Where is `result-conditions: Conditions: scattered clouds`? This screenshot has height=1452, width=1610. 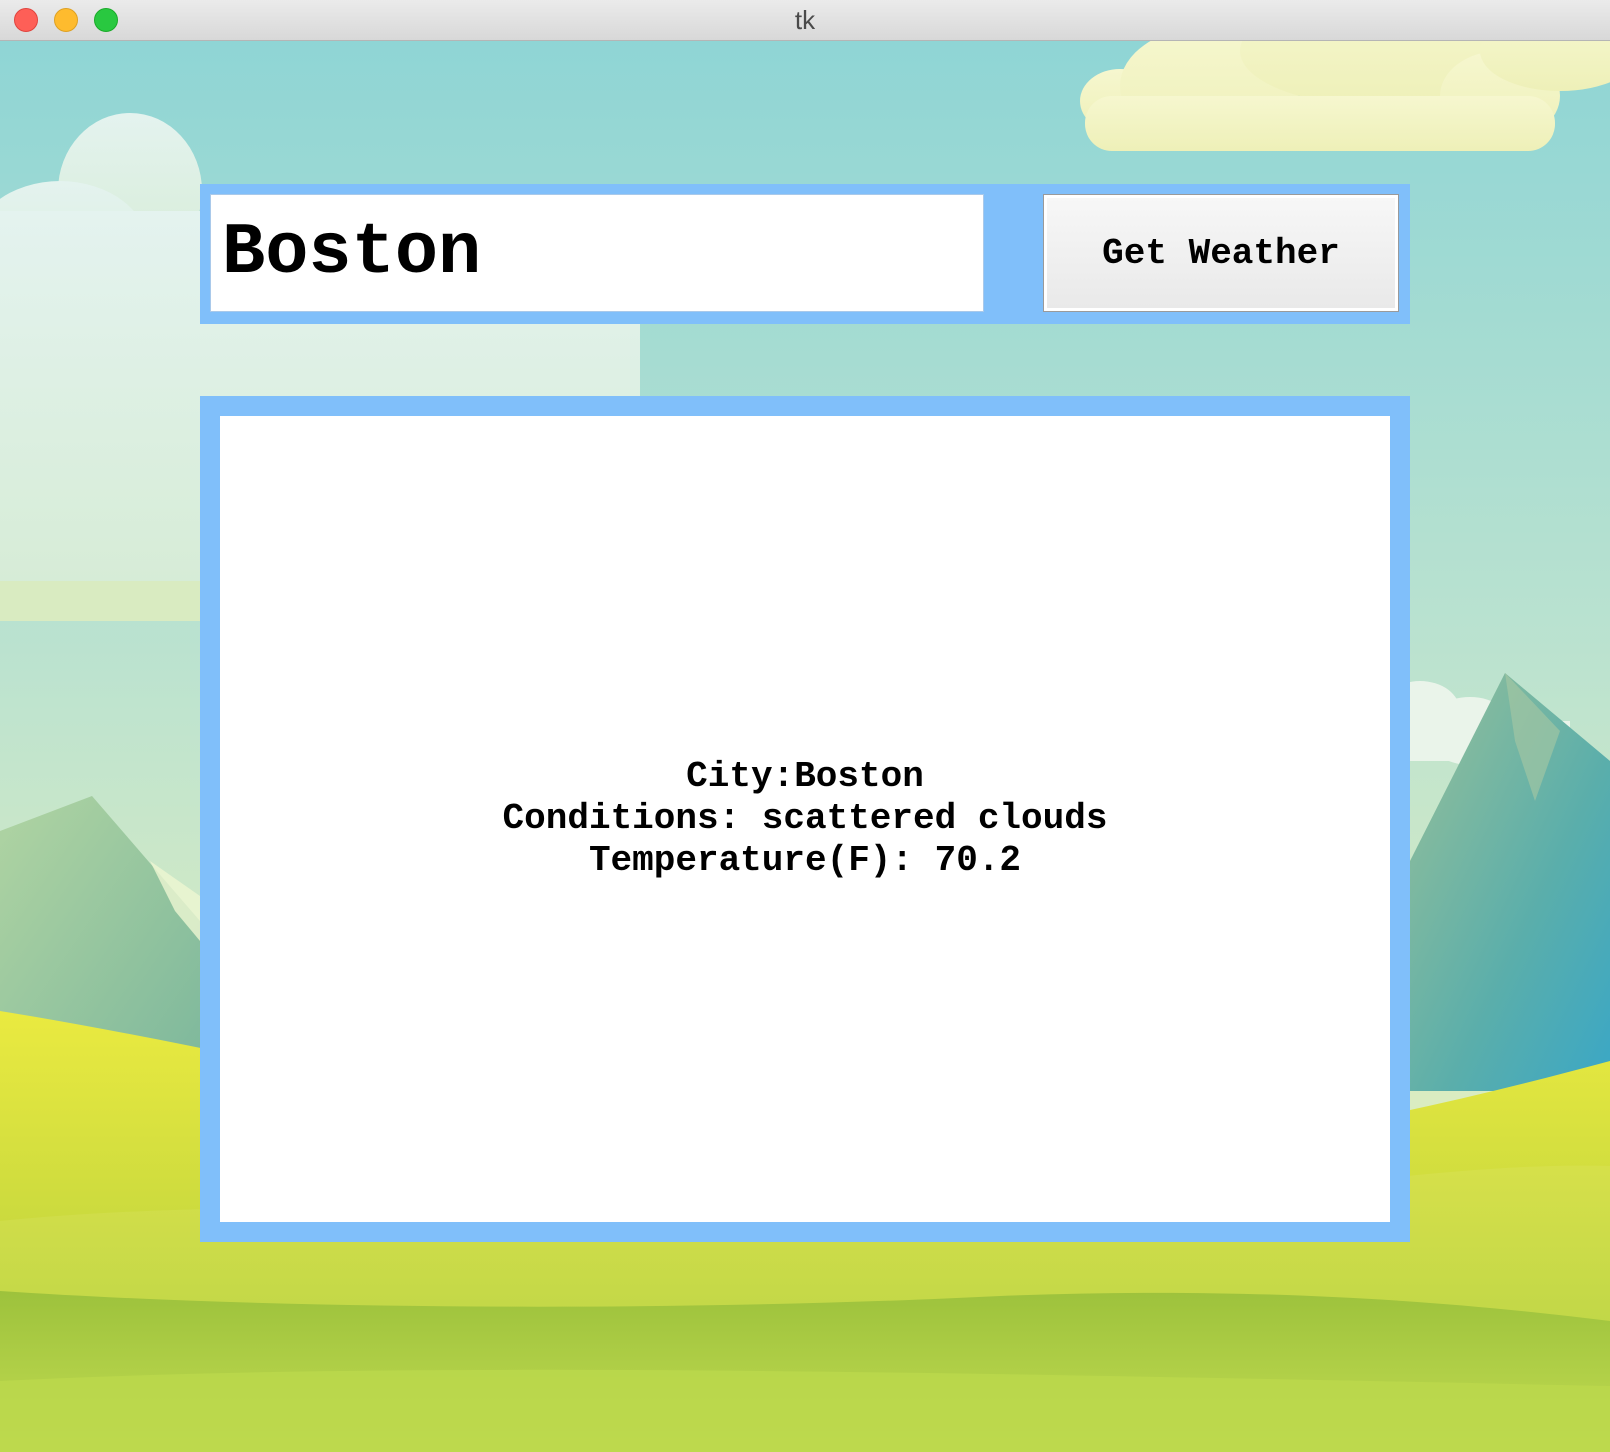
result-conditions: Conditions: scattered clouds is located at coordinates (805, 818).